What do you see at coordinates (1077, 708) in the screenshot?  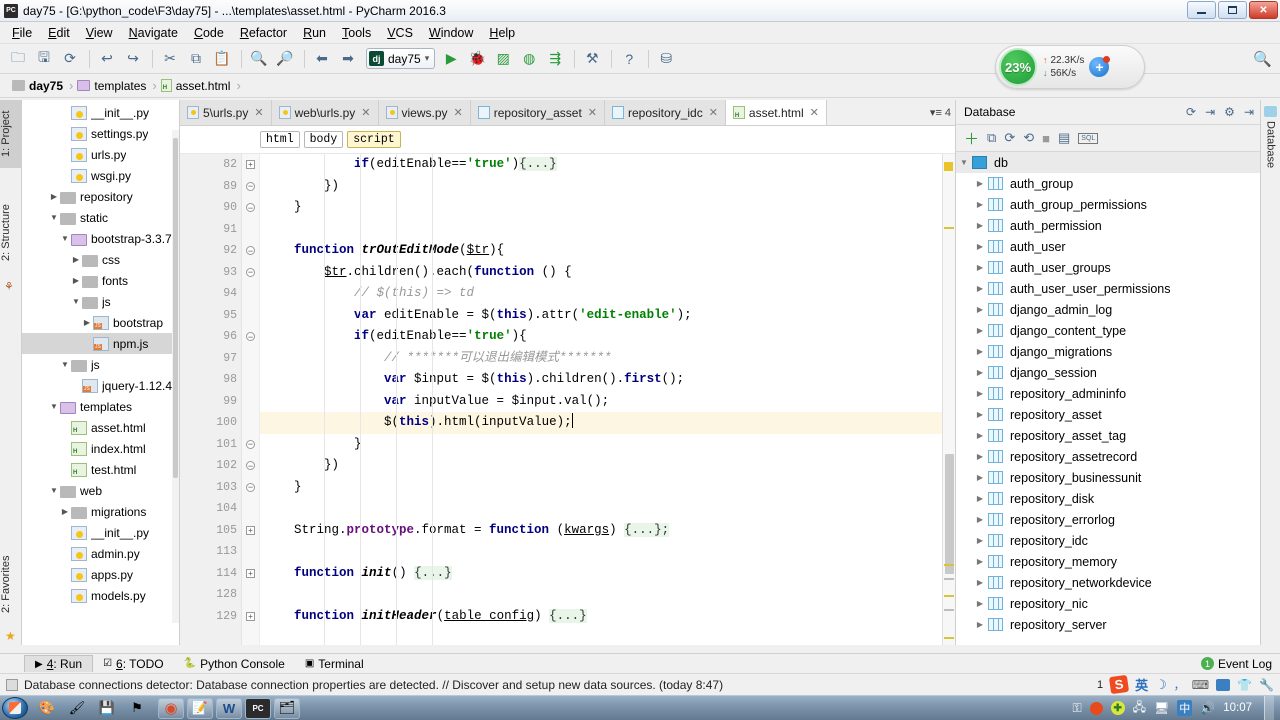 I see `usb-device-icon: ⚿` at bounding box center [1077, 708].